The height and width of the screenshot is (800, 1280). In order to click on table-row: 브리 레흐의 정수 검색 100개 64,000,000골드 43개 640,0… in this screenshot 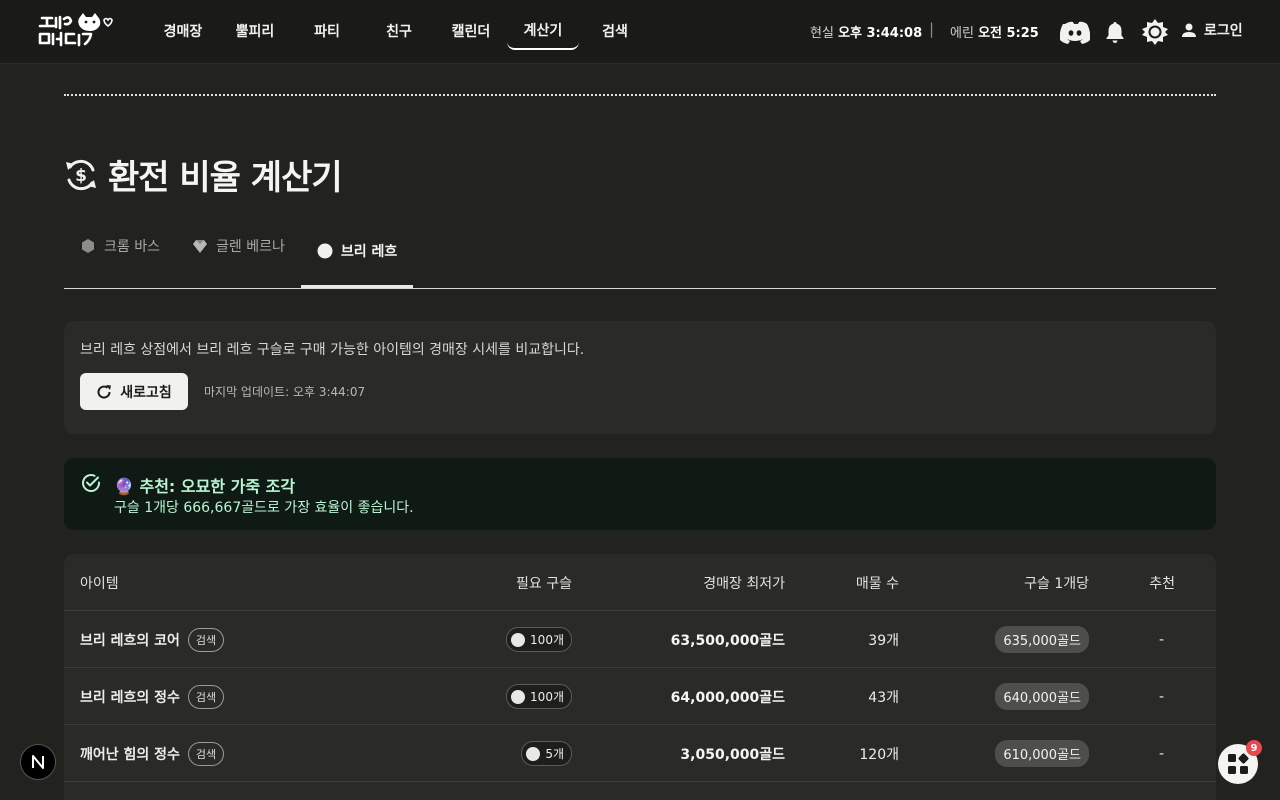, I will do `click(640, 696)`.